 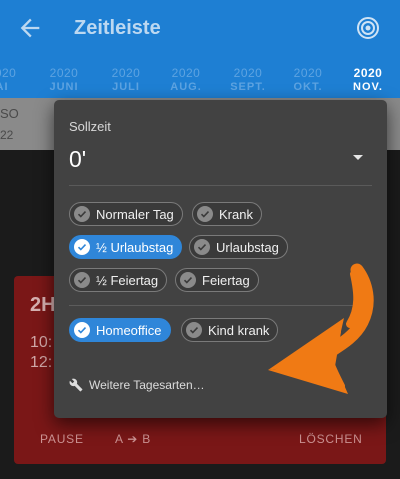 What do you see at coordinates (186, 79) in the screenshot?
I see `month-tab: 2020 AUG.` at bounding box center [186, 79].